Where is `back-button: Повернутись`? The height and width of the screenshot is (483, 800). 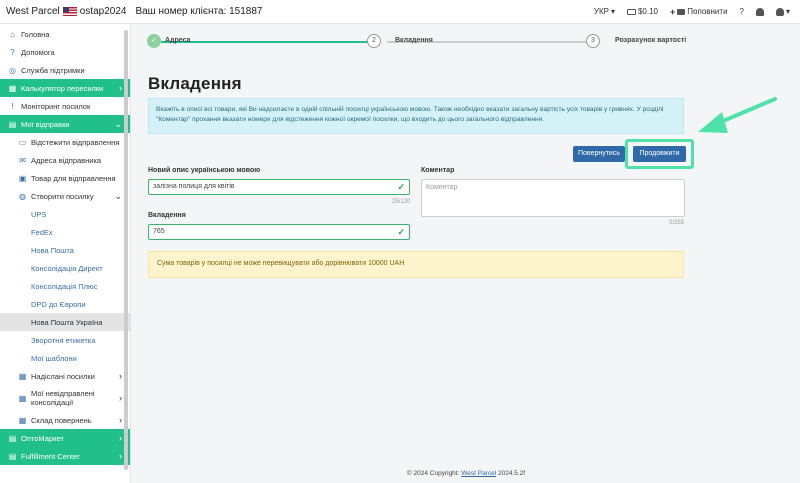
back-button: Повернутись is located at coordinates (599, 154).